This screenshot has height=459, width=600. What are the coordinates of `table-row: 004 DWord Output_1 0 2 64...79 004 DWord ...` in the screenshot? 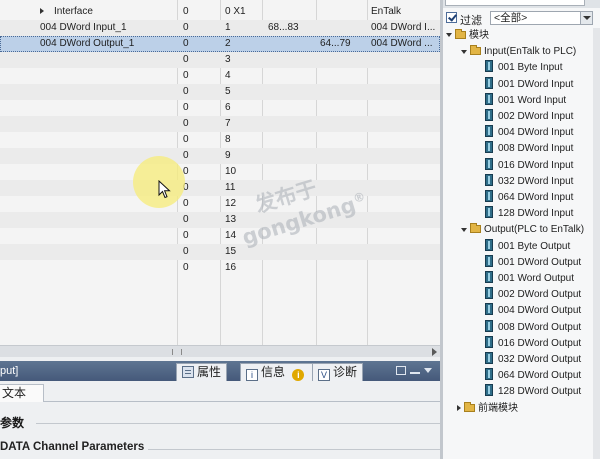 It's located at (220, 44).